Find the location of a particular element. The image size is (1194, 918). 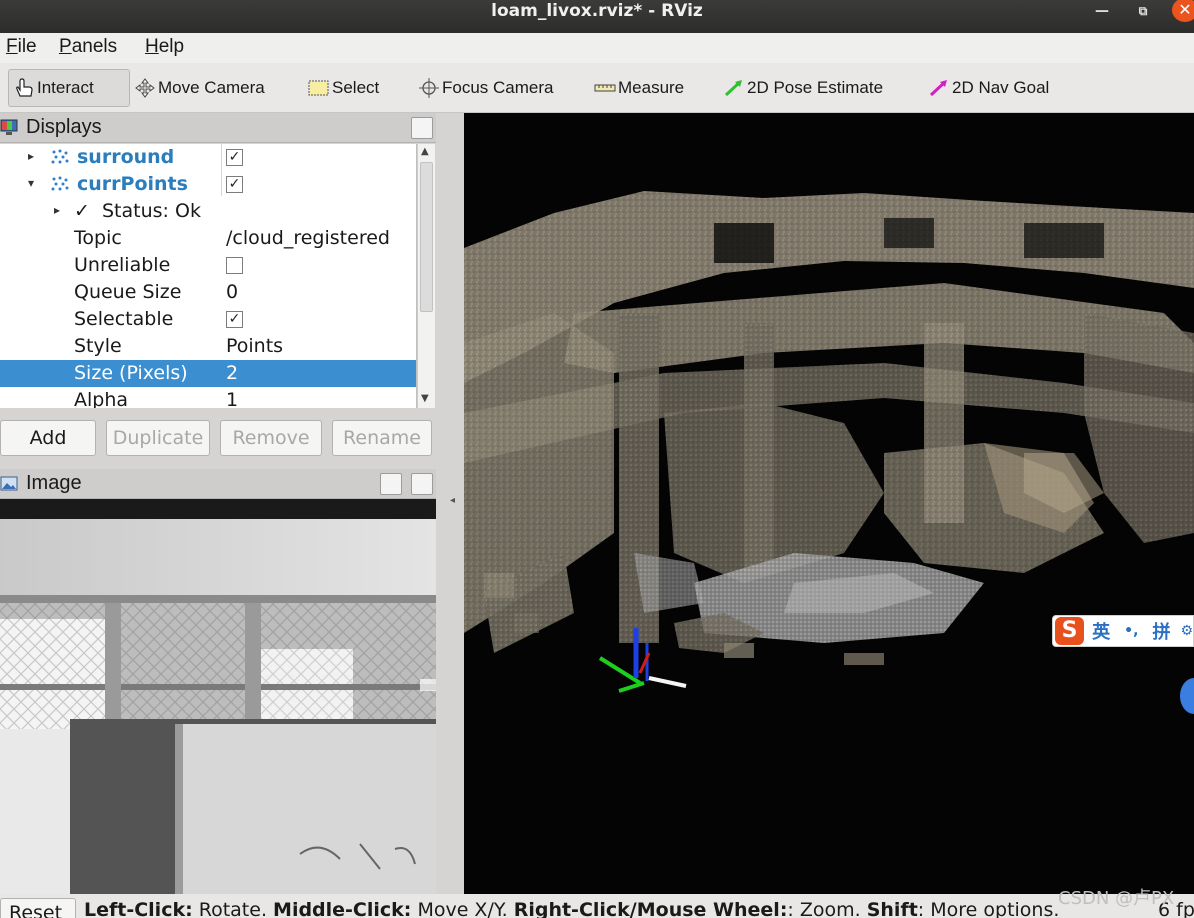

tool-interact: Interact is located at coordinates (69, 88).